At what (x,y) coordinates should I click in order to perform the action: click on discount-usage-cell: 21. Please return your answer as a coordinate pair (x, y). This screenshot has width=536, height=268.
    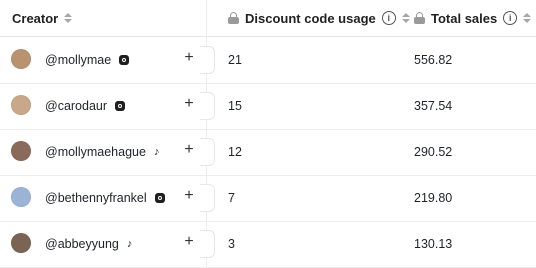
    Looking at the image, I should click on (235, 60).